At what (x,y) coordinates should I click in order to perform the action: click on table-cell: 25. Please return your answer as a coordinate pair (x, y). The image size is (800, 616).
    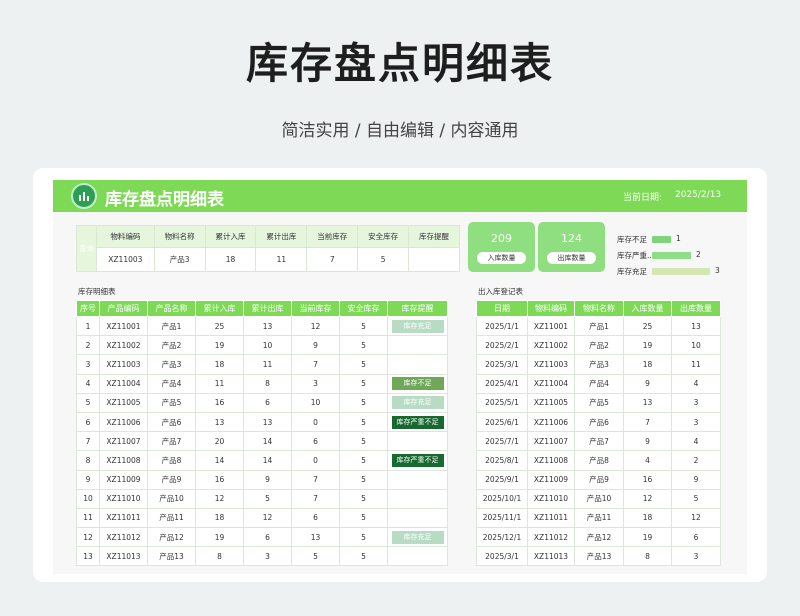
    Looking at the image, I should click on (219, 326).